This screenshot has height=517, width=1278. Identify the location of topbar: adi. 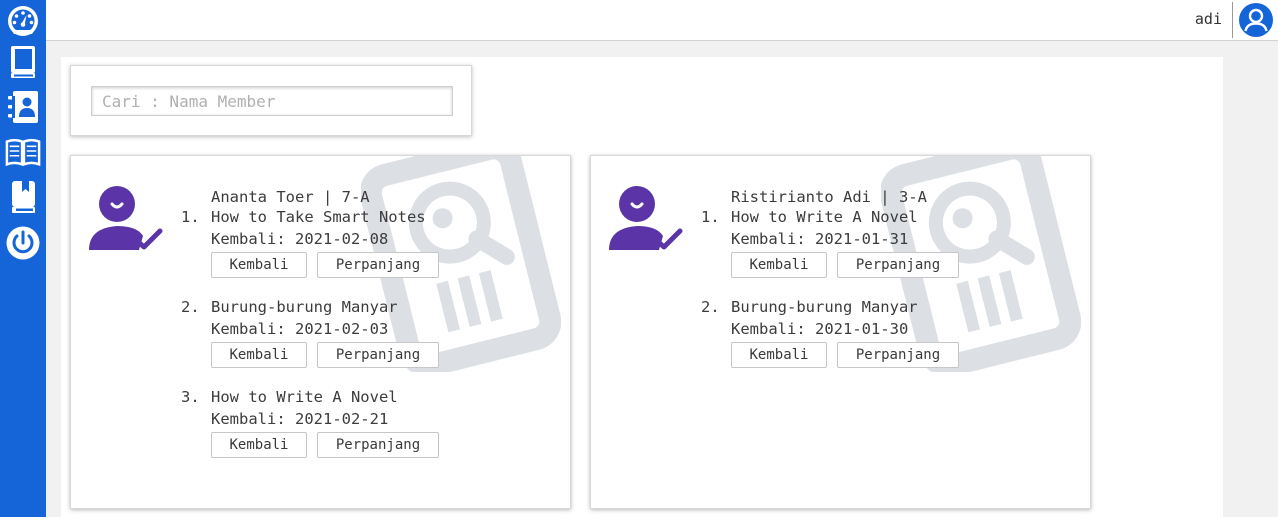
(662, 20).